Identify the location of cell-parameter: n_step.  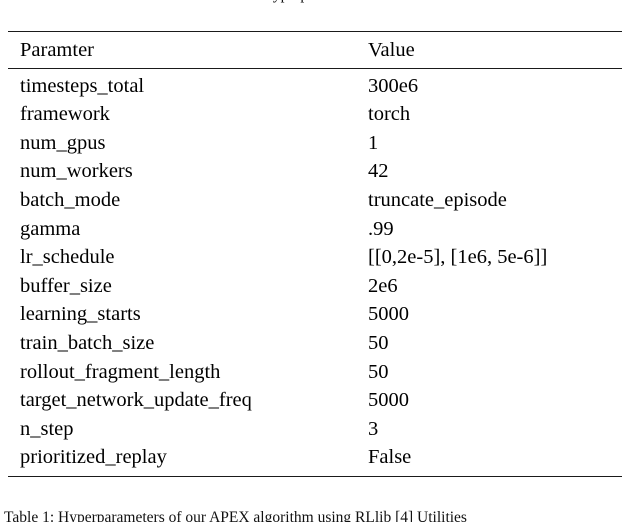
(47, 428).